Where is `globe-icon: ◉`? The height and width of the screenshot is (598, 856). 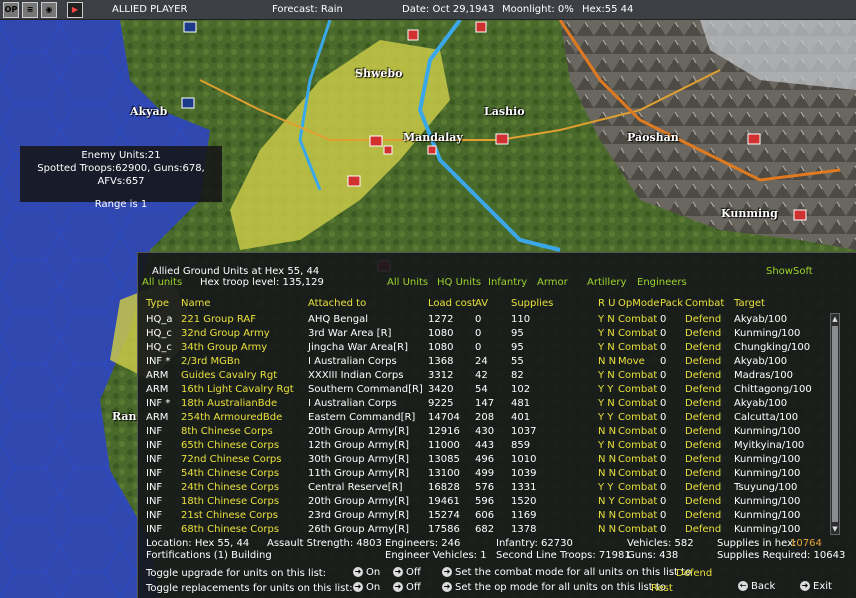
globe-icon: ◉ is located at coordinates (49, 9).